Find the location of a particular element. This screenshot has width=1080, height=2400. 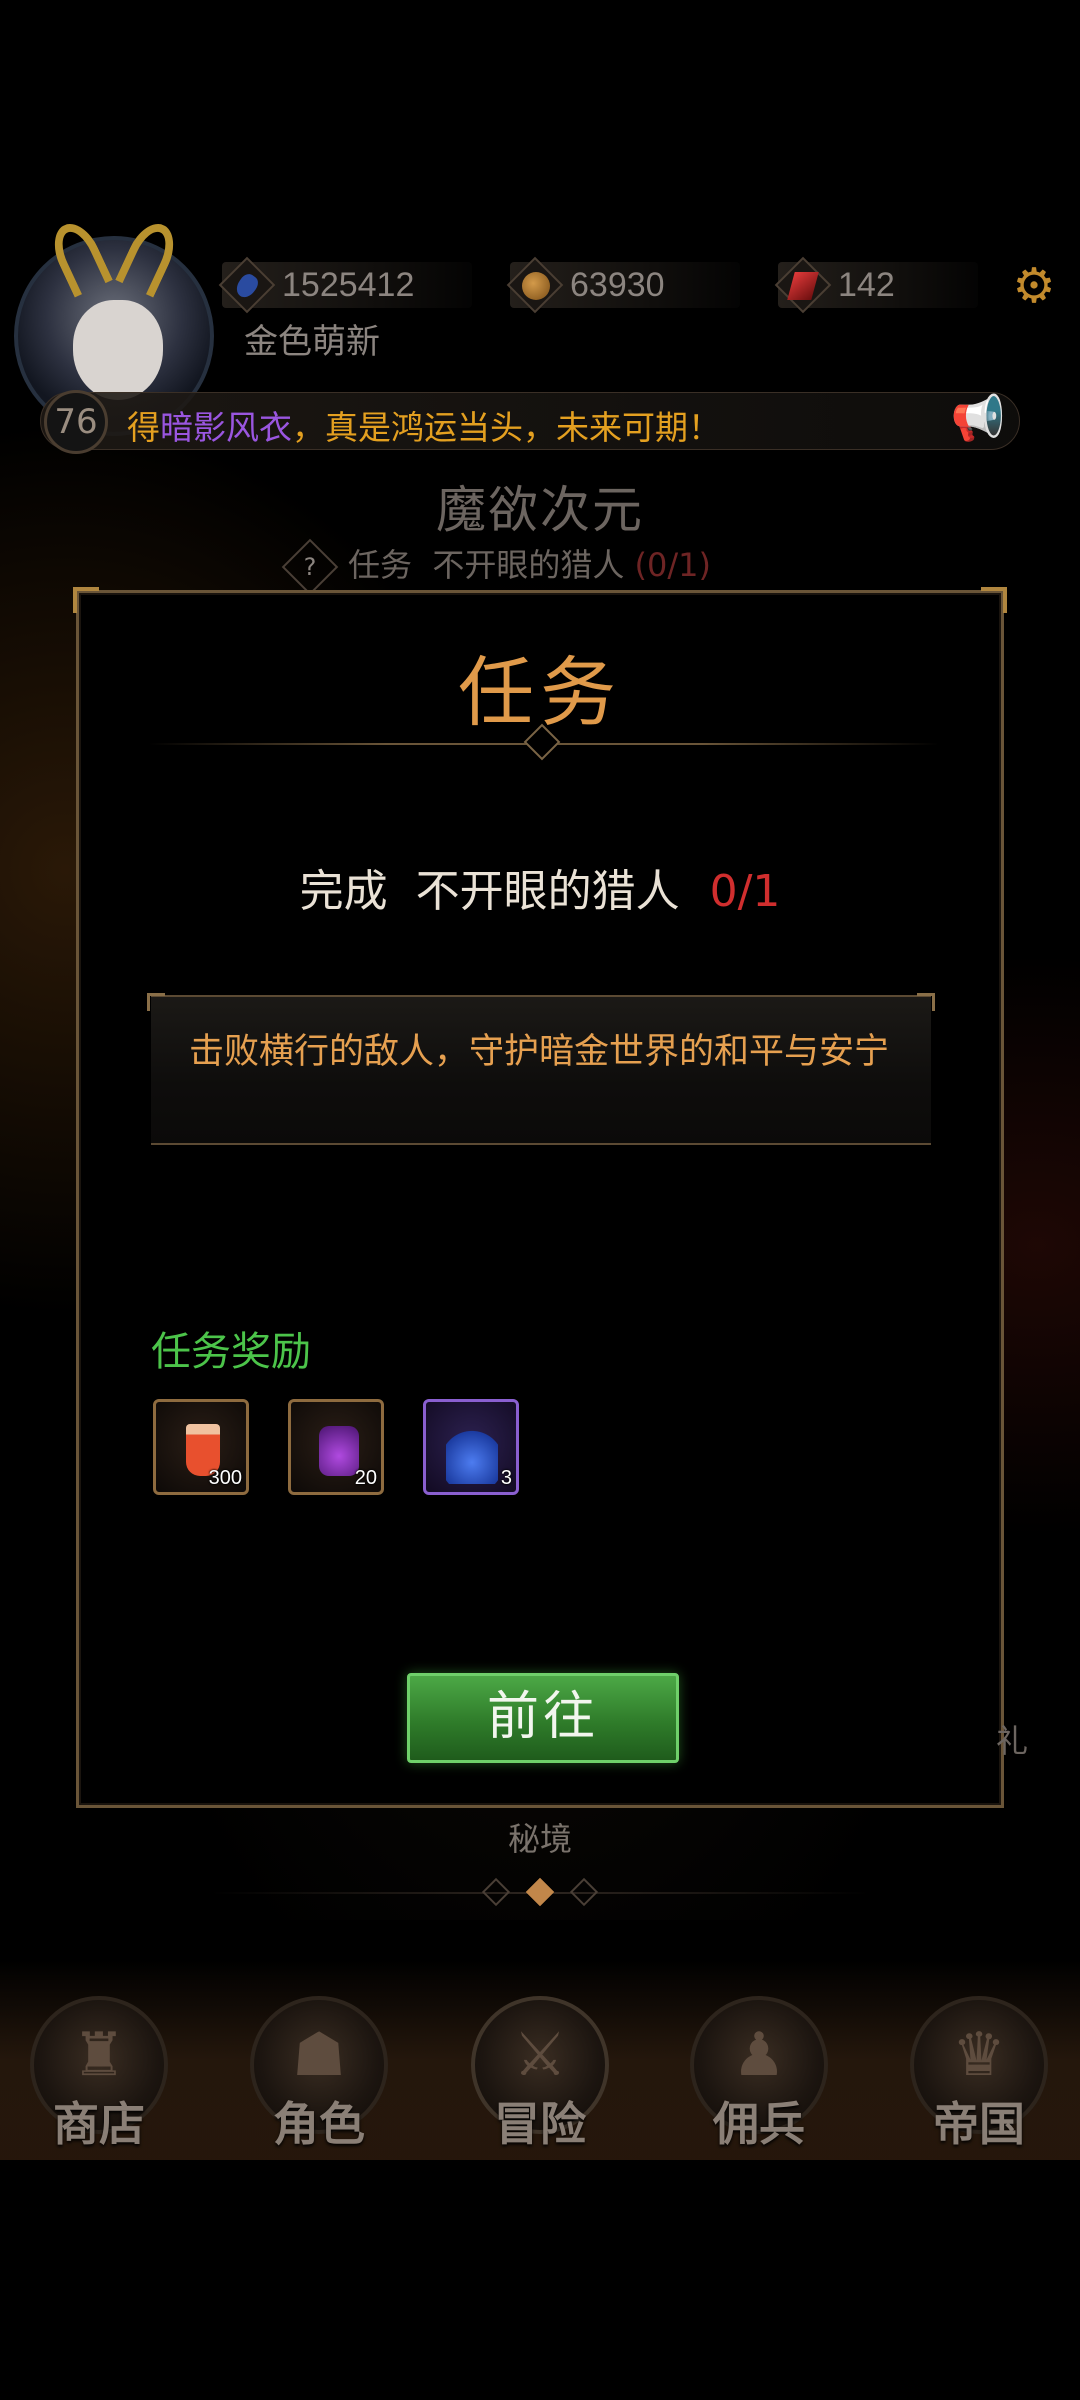

megaphone-icon: 📢 is located at coordinates (978, 419).